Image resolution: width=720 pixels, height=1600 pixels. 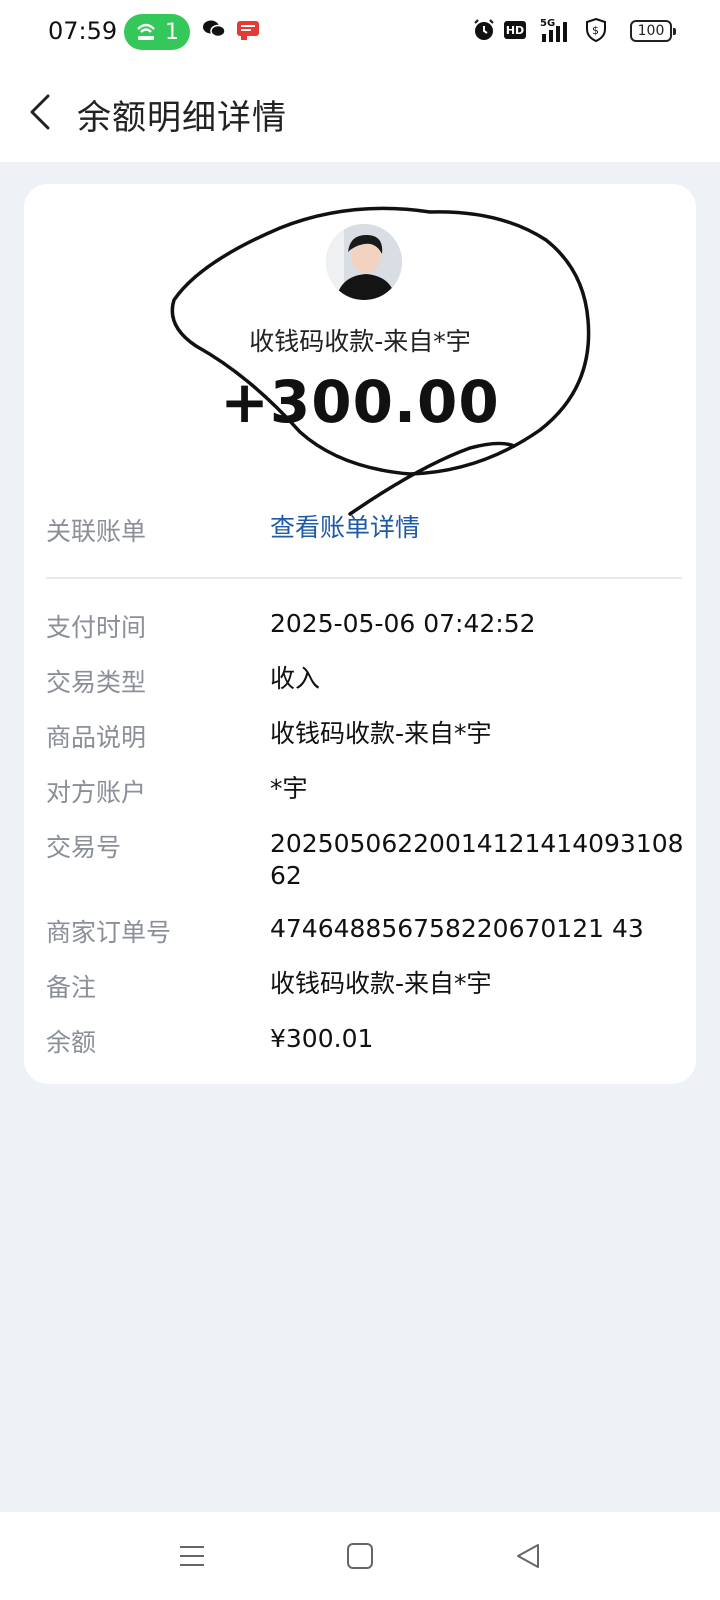 What do you see at coordinates (96, 627) in the screenshot?
I see `detail-label: 支付时间` at bounding box center [96, 627].